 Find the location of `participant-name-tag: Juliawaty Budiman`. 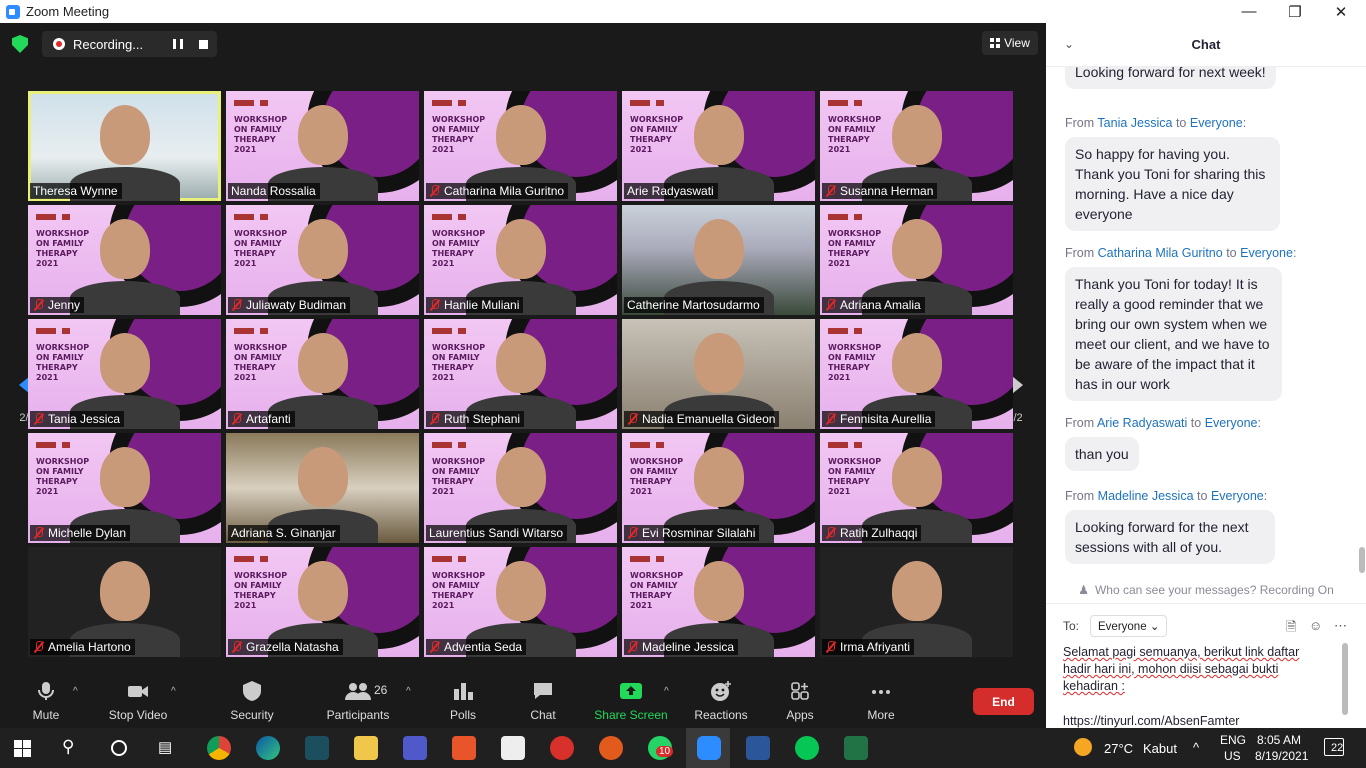

participant-name-tag: Juliawaty Budiman is located at coordinates (289, 305).